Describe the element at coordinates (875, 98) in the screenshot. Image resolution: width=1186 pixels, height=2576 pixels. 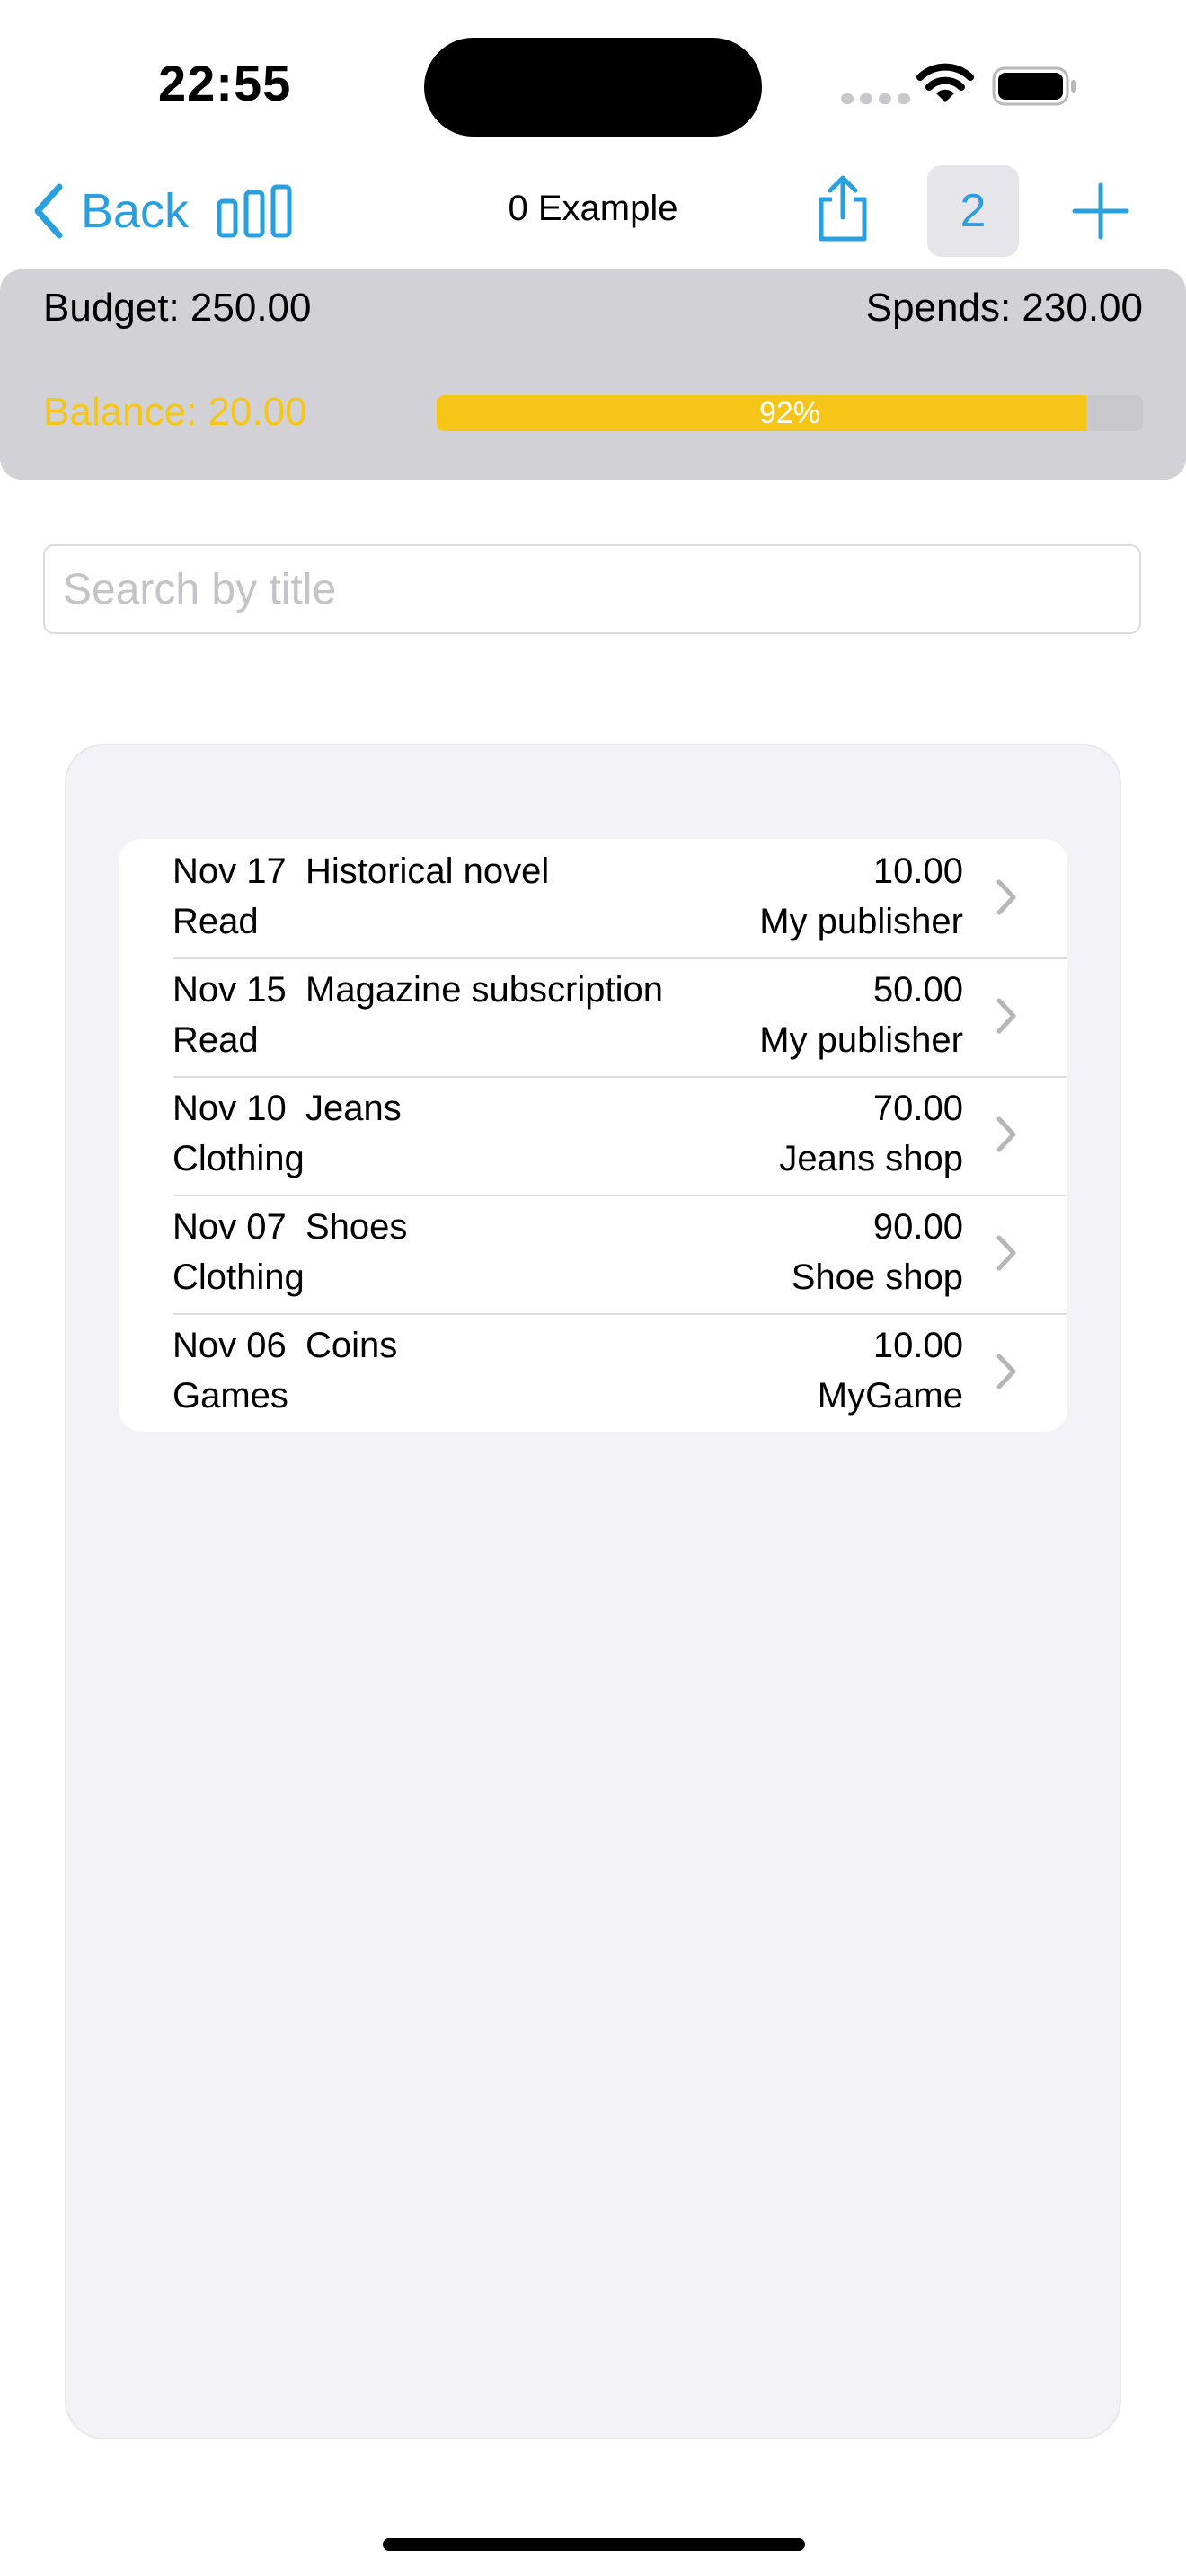
I see `cellular-signal-icon` at that location.